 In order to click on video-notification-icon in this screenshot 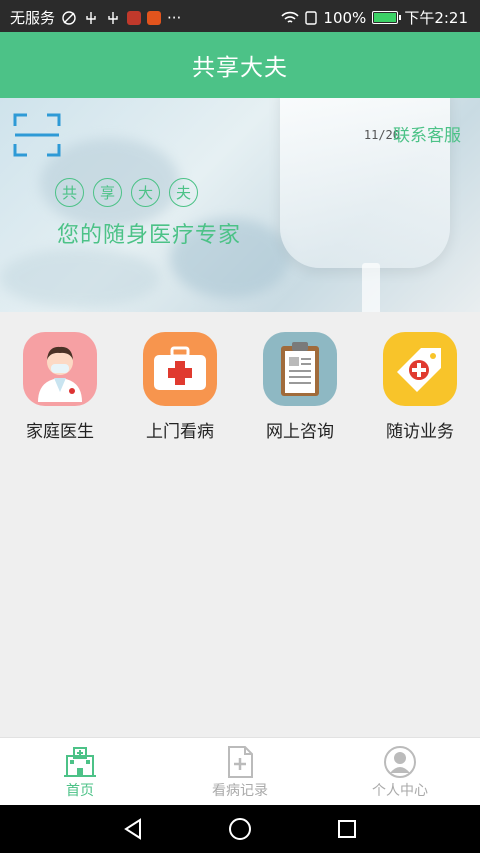, I will do `click(154, 17)`.